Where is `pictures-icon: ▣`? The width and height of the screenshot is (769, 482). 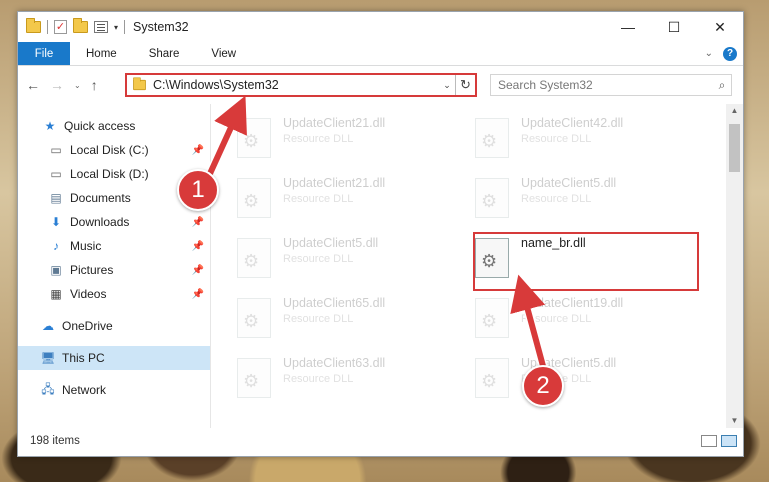
pictures-icon: ▣ is located at coordinates (56, 270).